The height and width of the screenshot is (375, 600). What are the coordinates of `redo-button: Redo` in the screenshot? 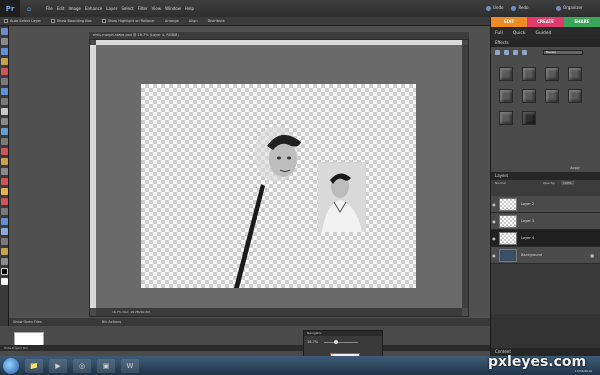 It's located at (520, 8).